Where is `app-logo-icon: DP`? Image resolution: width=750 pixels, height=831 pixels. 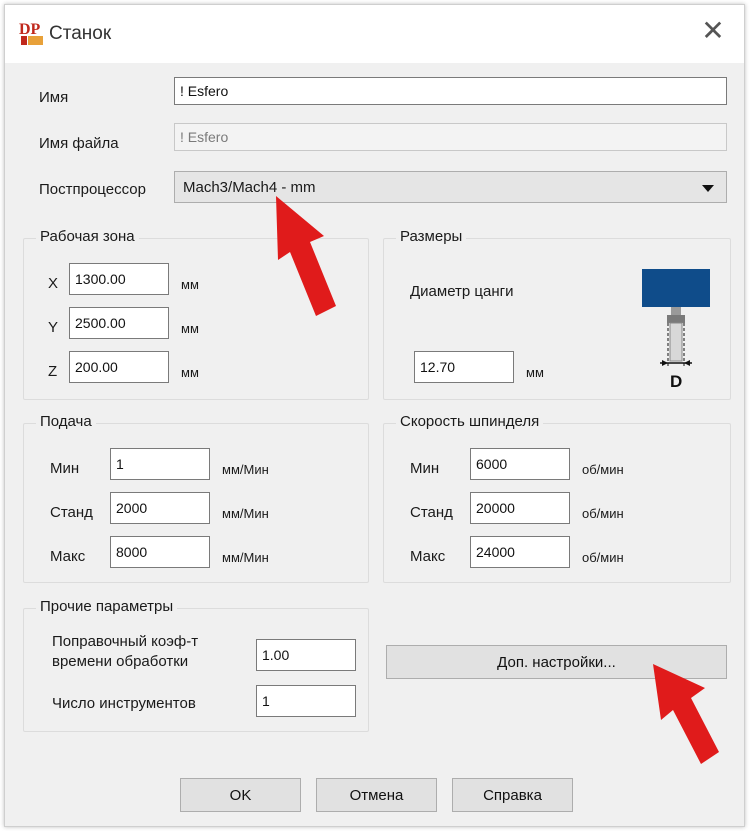 app-logo-icon: DP is located at coordinates (31, 33).